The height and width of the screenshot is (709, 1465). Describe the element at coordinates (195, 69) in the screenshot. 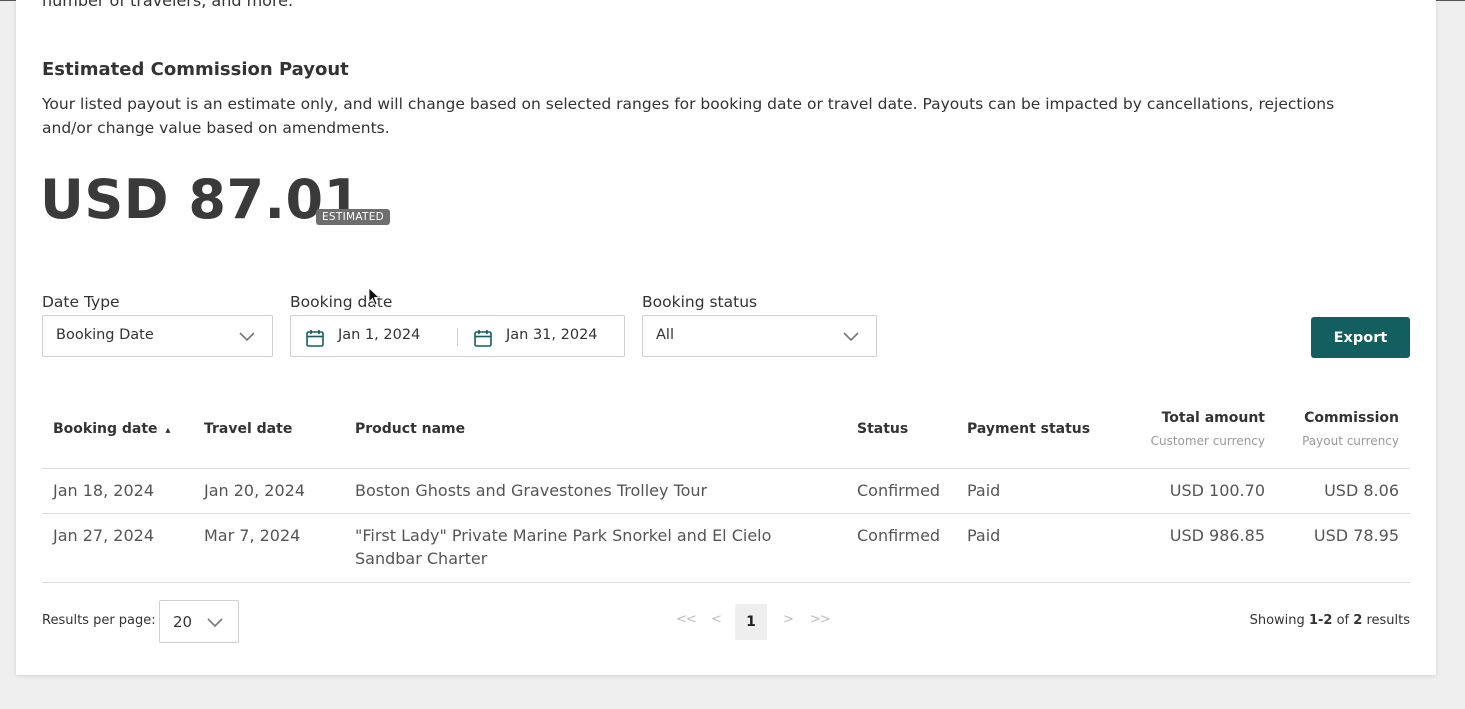

I see `payout-section-title: Estimated Commission Payout` at that location.